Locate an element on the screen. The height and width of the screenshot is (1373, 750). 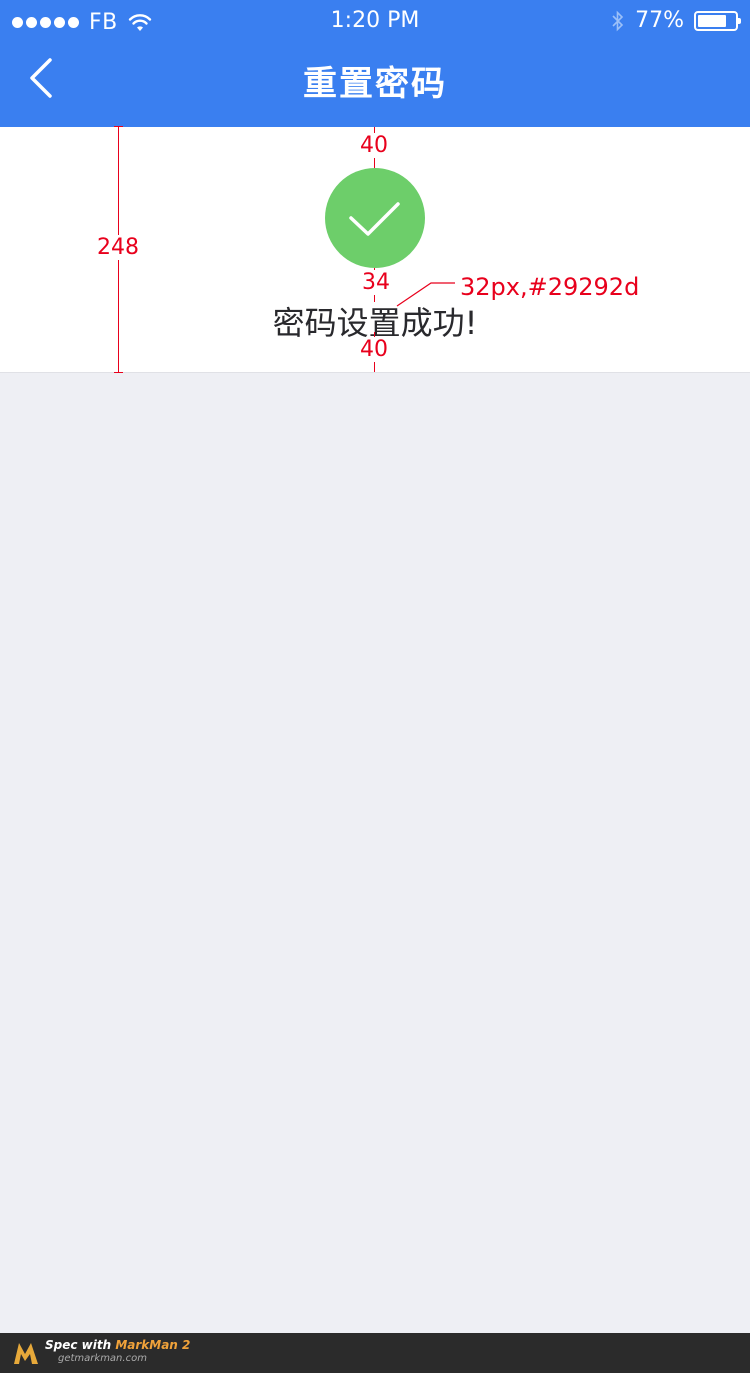
page-title: 重置密码 is located at coordinates (375, 84).